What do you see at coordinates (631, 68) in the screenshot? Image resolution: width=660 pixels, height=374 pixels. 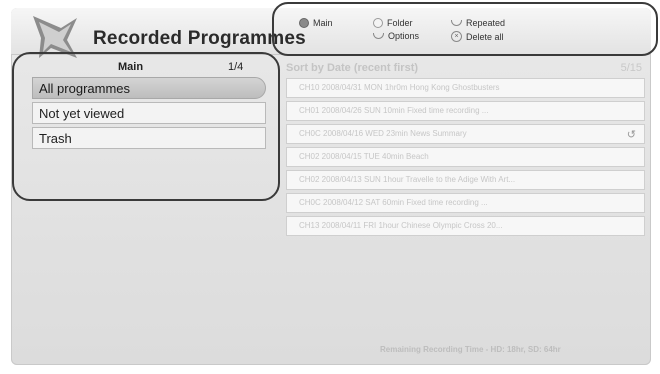 I see `list-page-indicator: 5/15` at bounding box center [631, 68].